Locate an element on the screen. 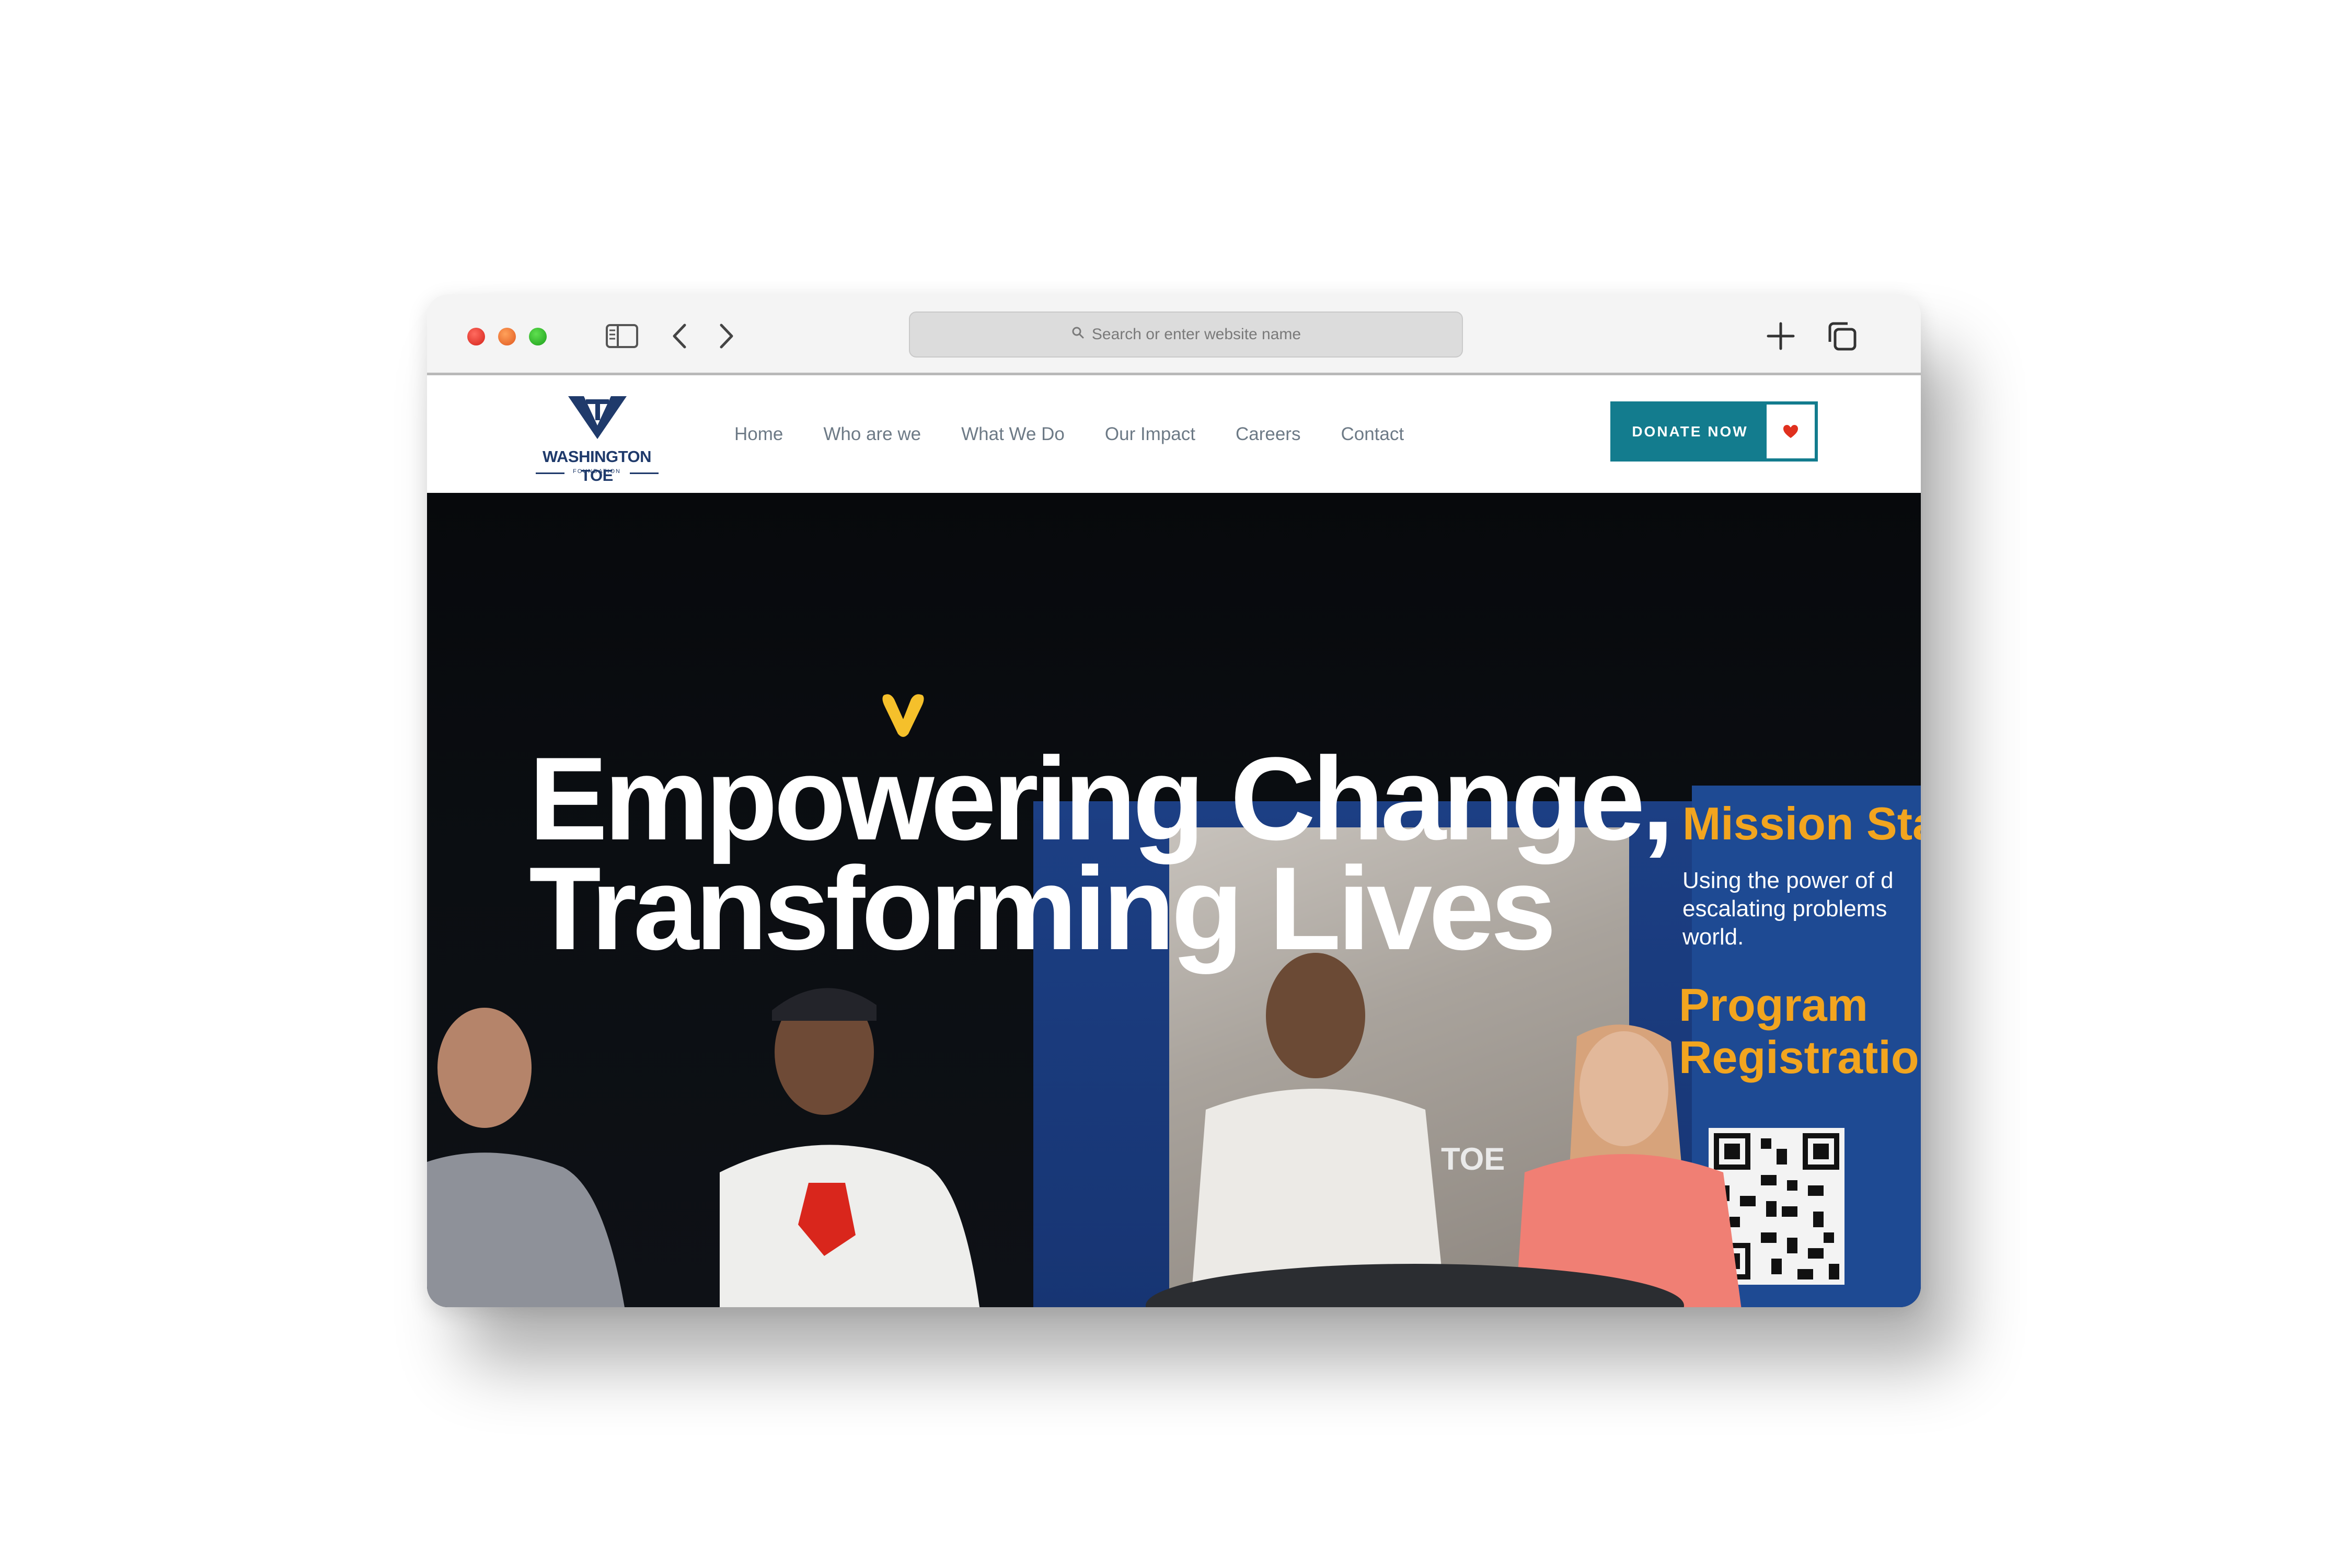  logo-mark-icon is located at coordinates (597, 417).